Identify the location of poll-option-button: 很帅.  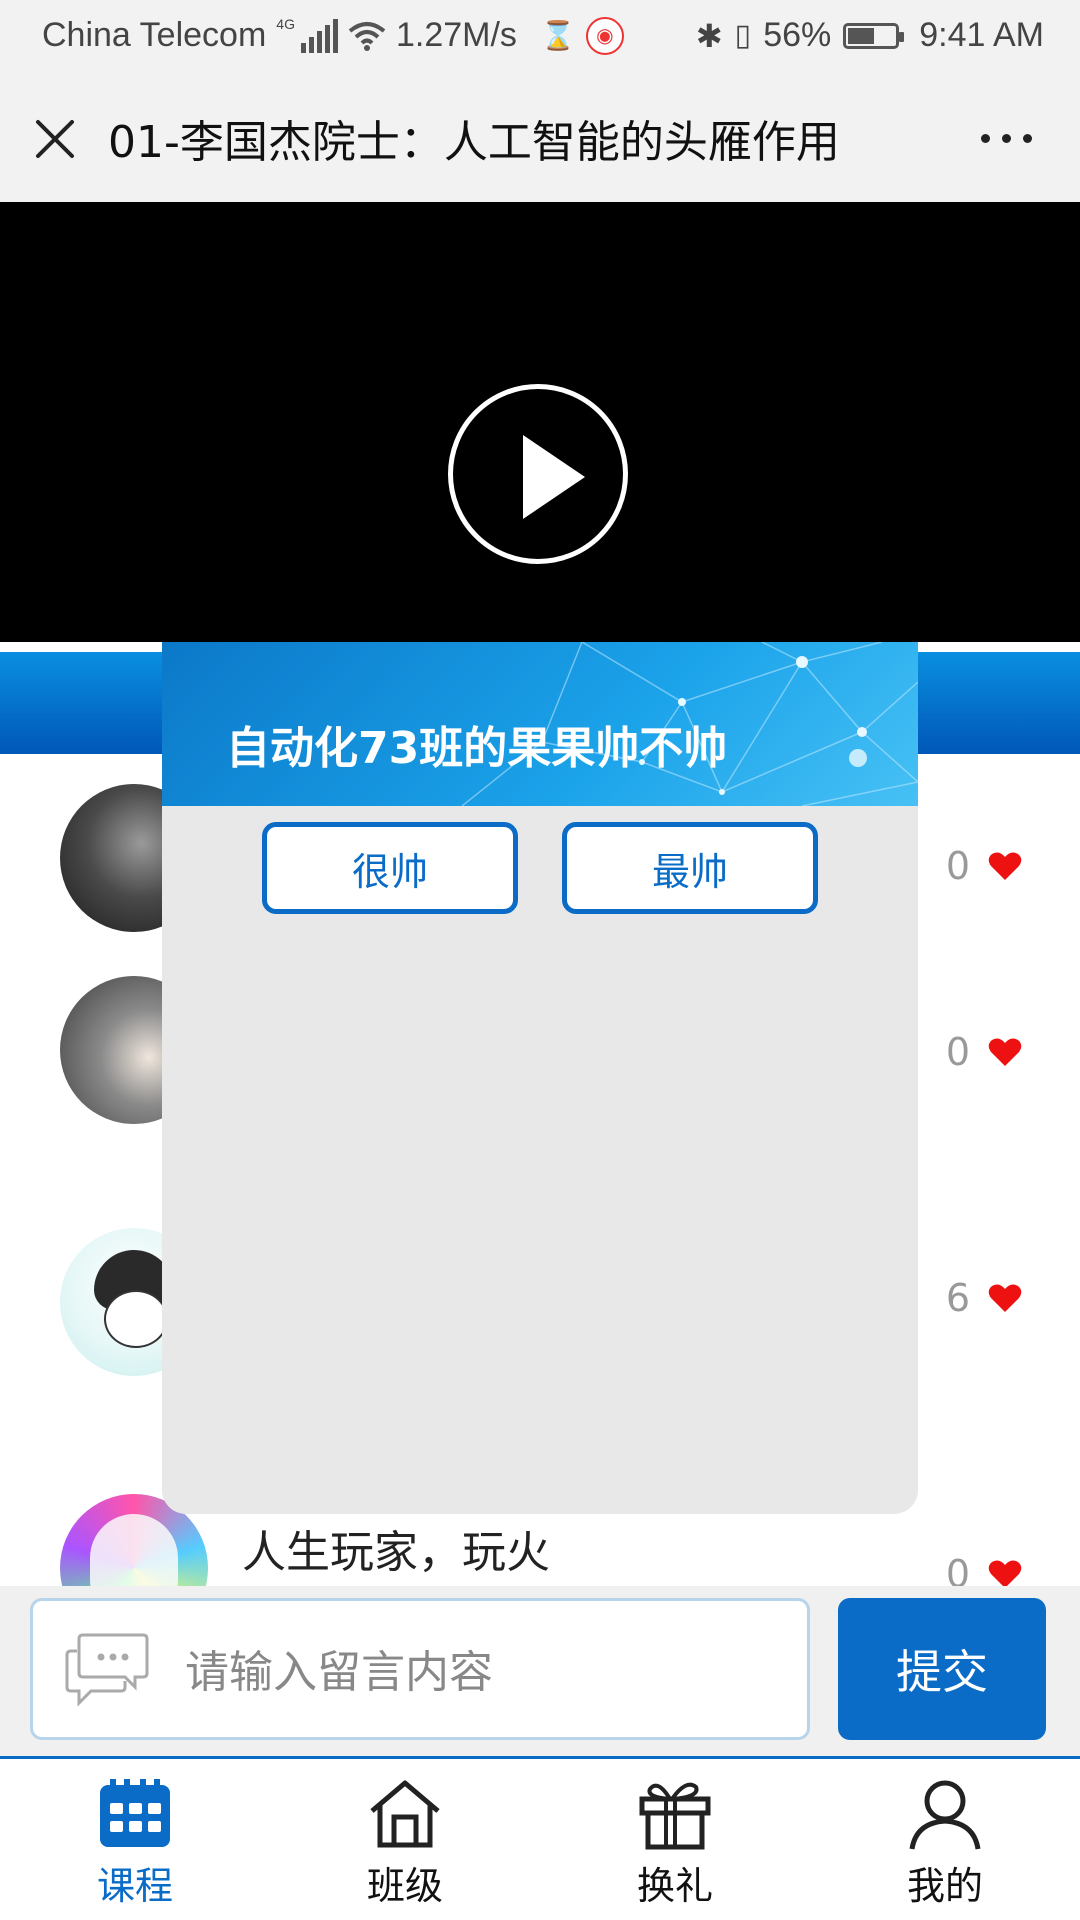
(390, 868).